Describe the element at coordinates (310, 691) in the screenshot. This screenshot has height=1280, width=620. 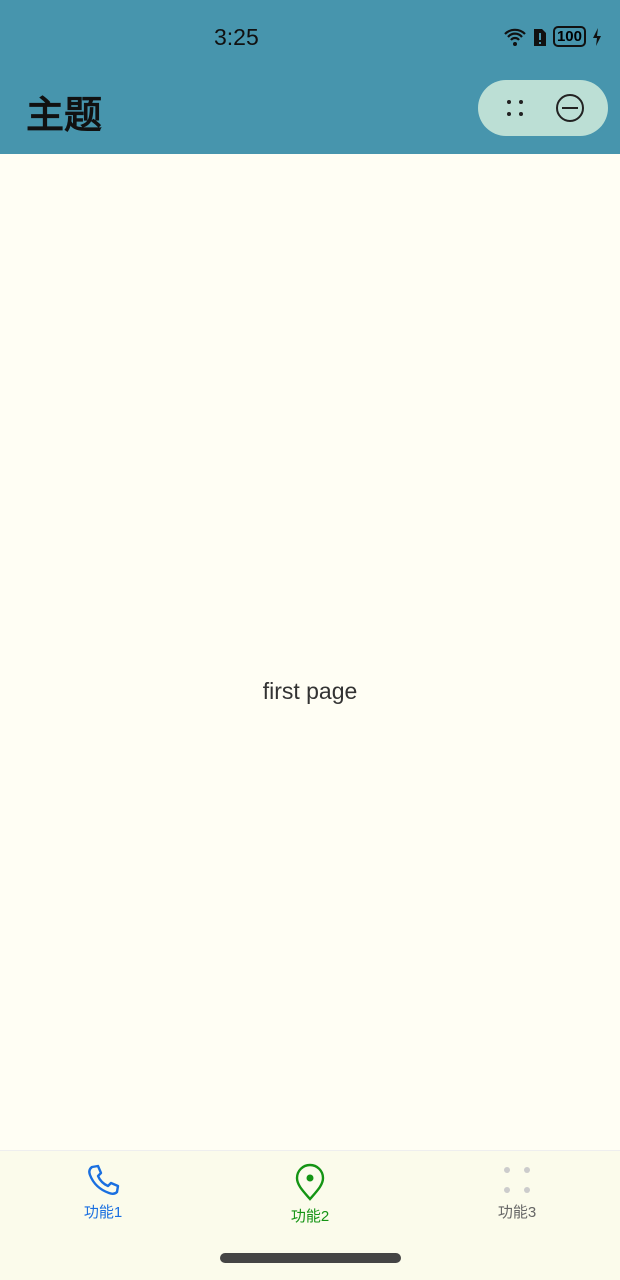
I see `page-content-text: first page` at that location.